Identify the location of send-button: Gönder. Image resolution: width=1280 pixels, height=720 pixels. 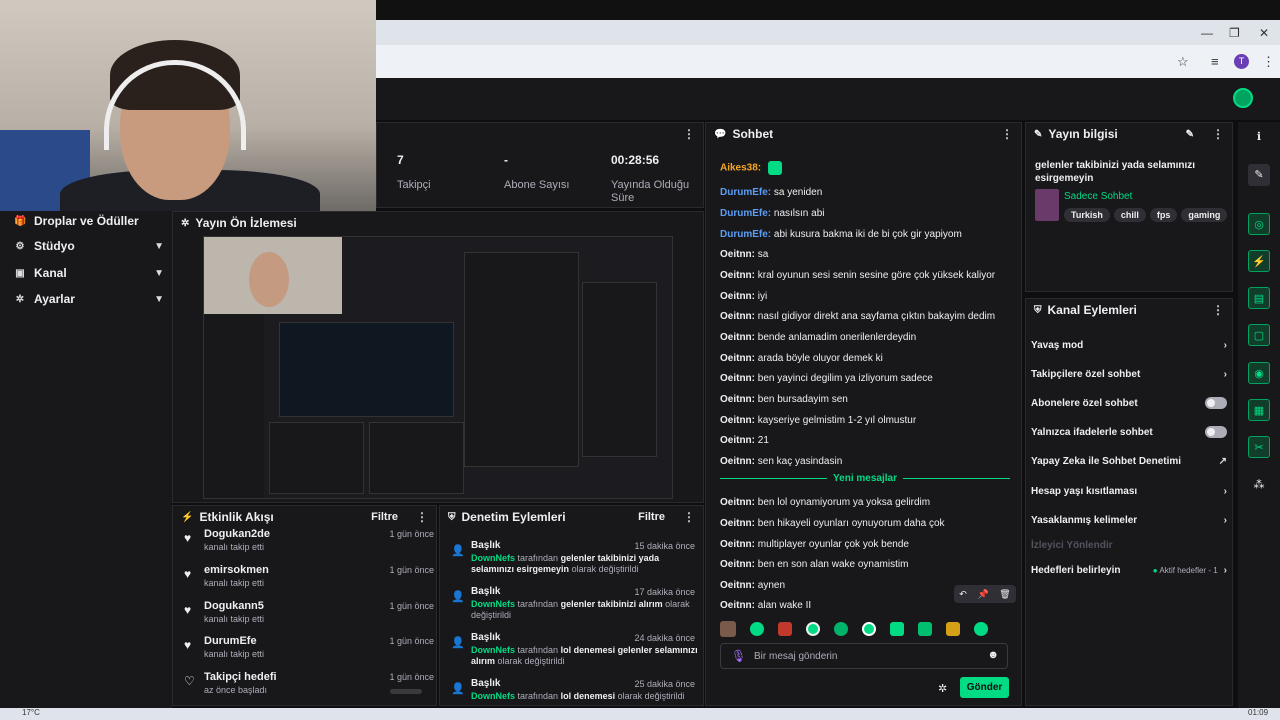
(984, 687).